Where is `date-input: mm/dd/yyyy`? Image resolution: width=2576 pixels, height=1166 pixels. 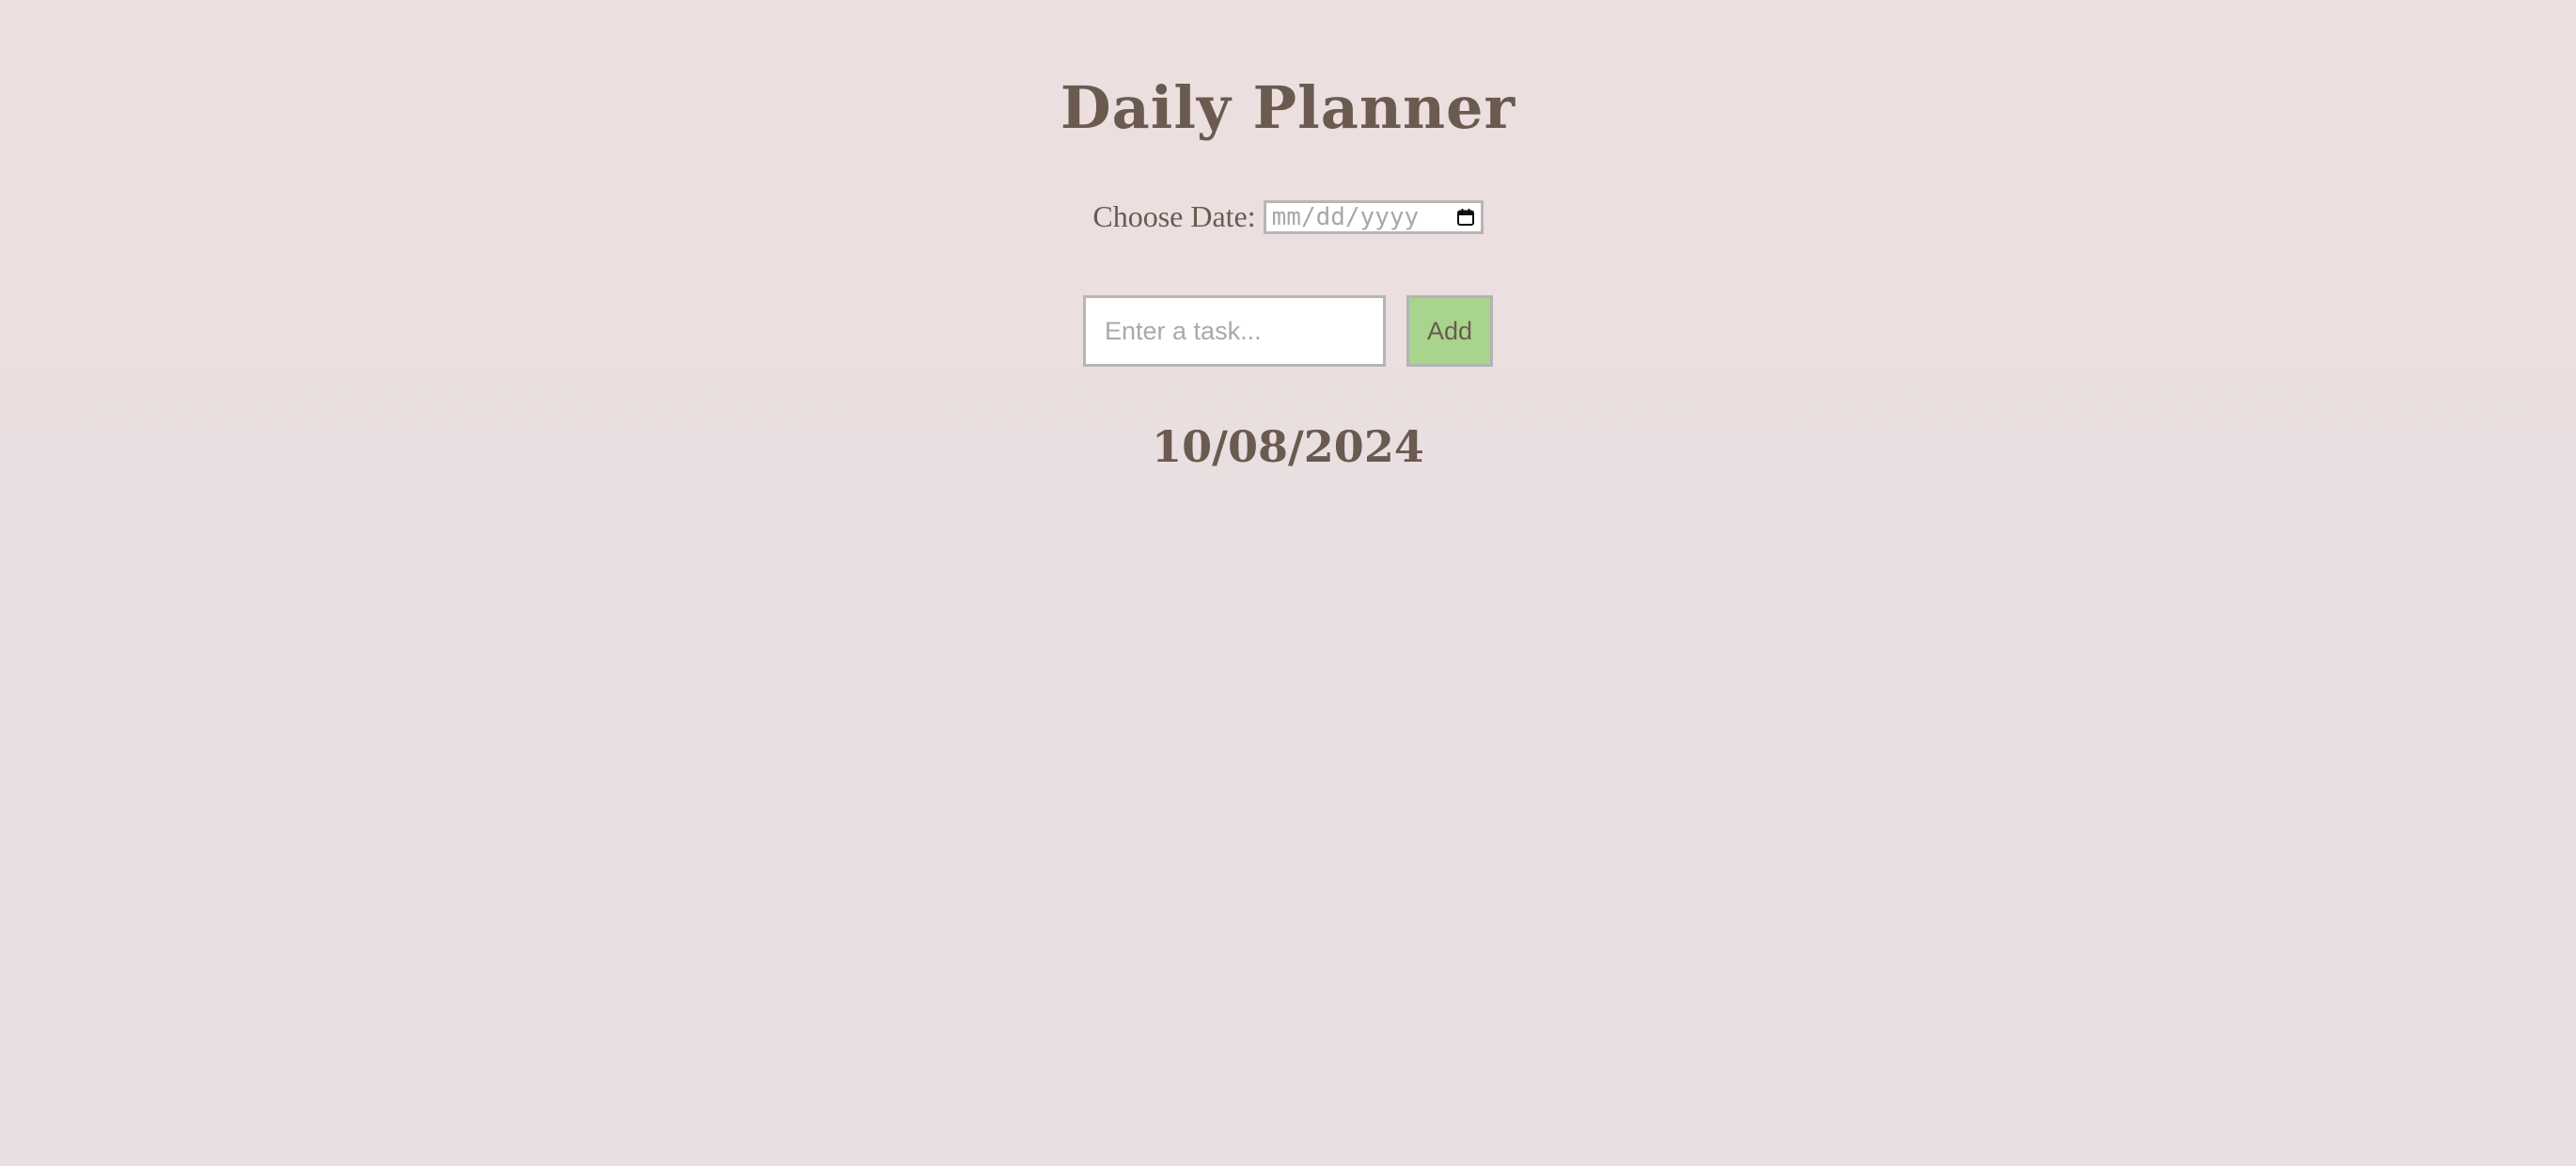 date-input: mm/dd/yyyy is located at coordinates (1374, 217).